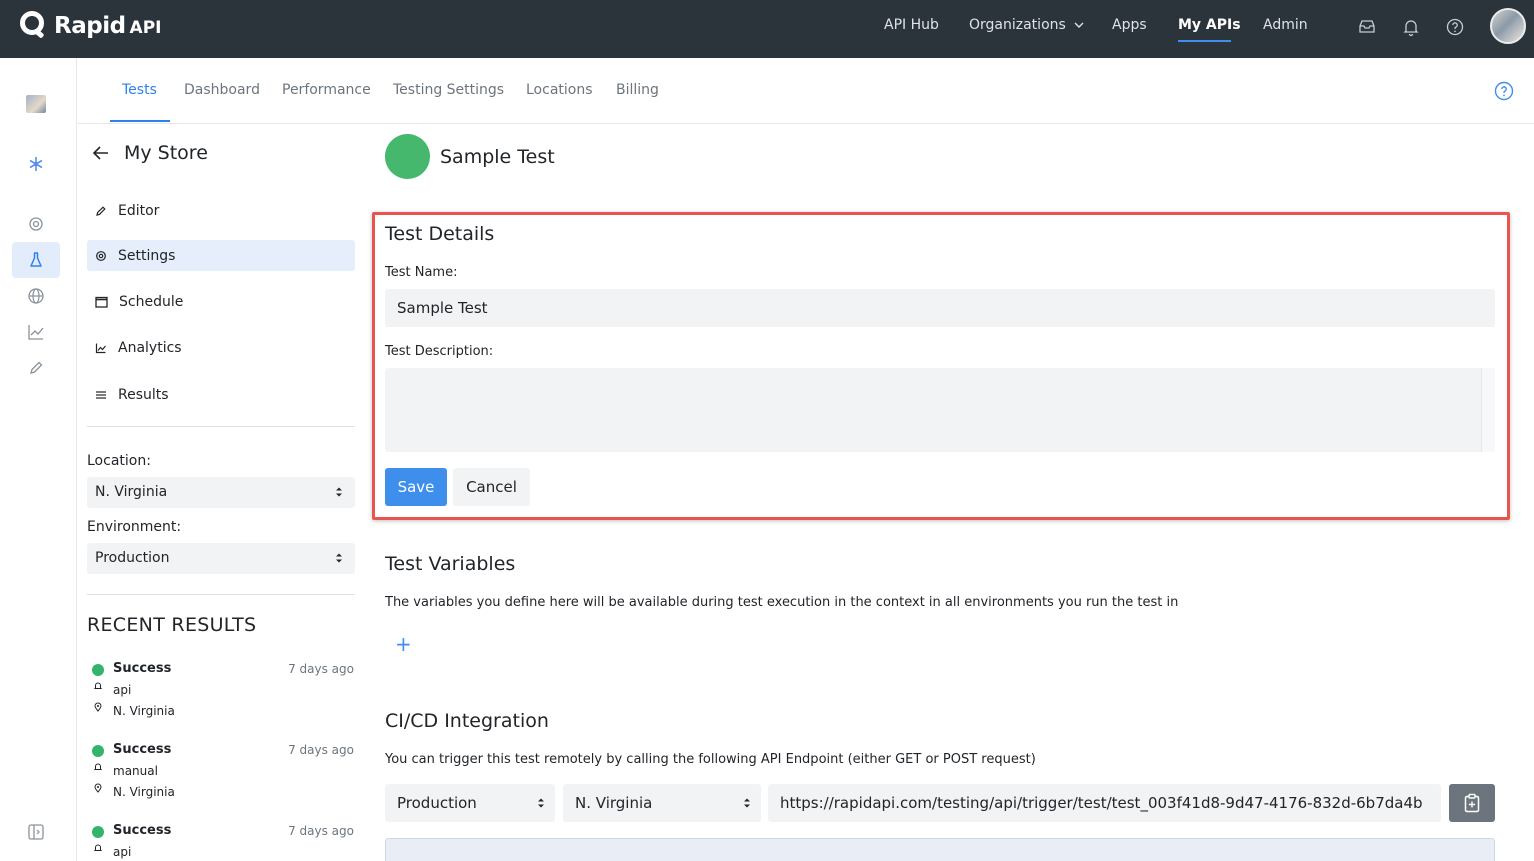  I want to click on menu-schedule: Schedule, so click(221, 301).